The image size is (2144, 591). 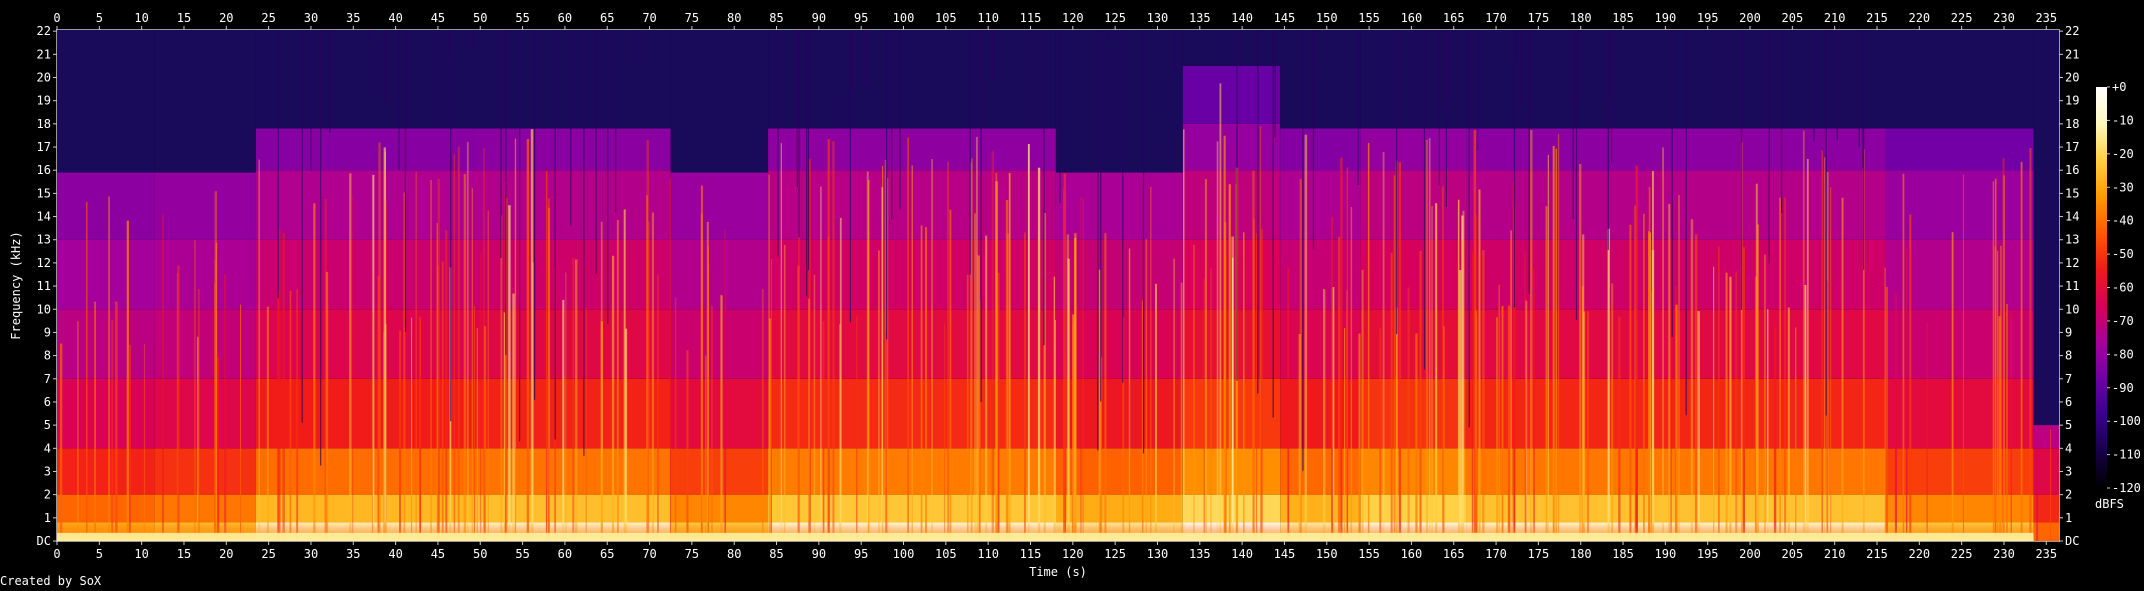 I want to click on colorbar-tick-label: -20, so click(x=2123, y=154).